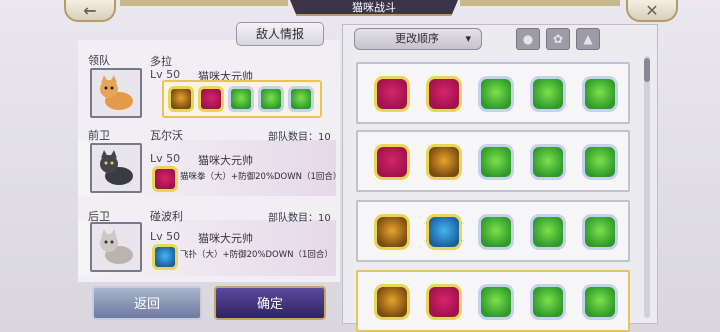 The height and width of the screenshot is (332, 720). What do you see at coordinates (166, 135) in the screenshot?
I see `front-name: 瓦尔沃` at bounding box center [166, 135].